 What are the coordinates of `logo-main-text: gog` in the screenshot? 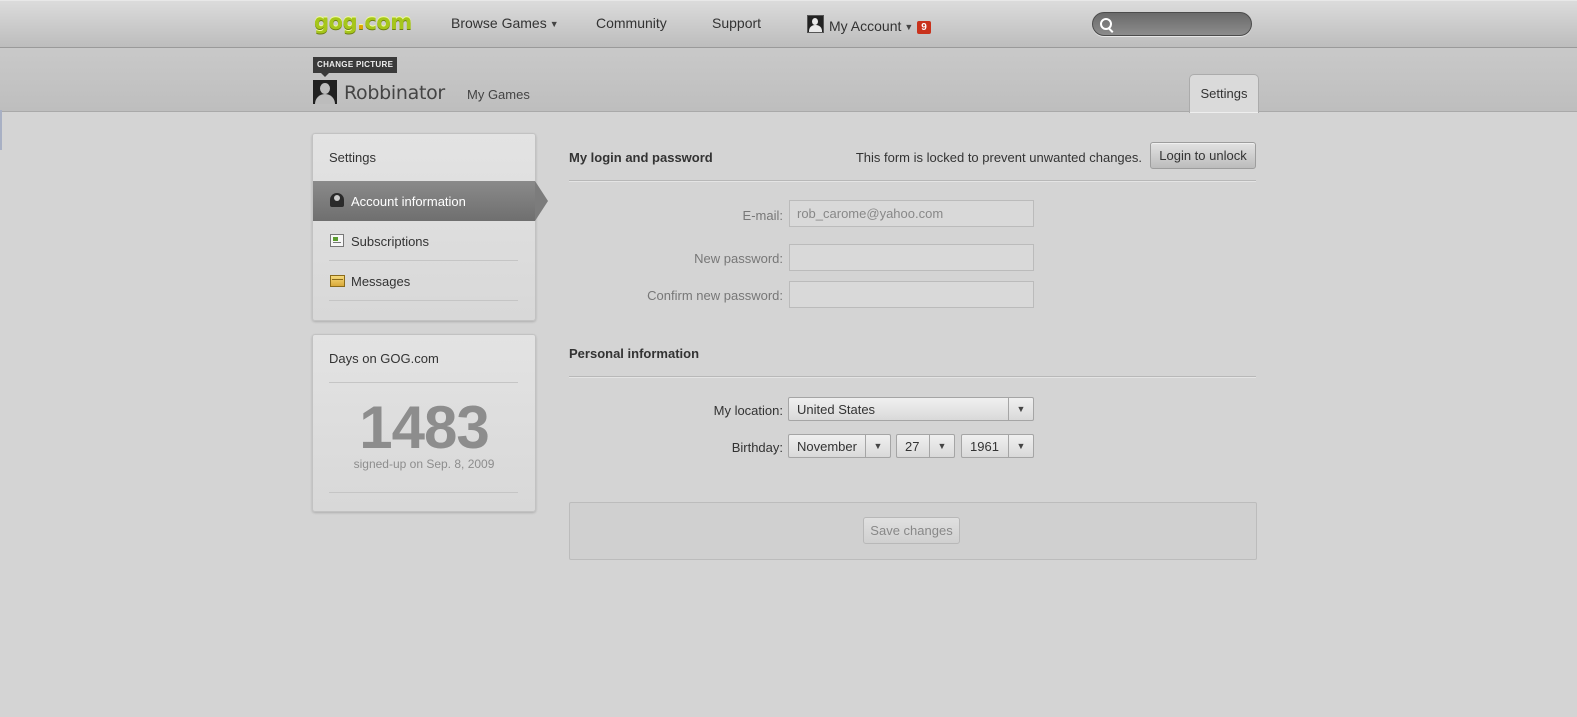 It's located at (336, 22).